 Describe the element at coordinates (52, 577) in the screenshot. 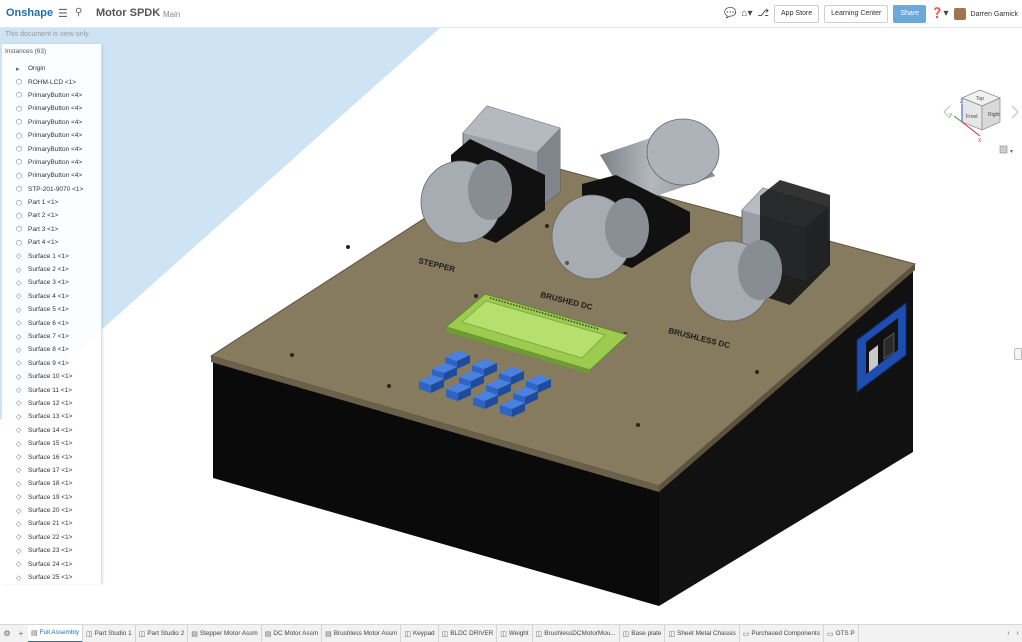

I see `list-item: ◇ Surface 25 <1>` at that location.